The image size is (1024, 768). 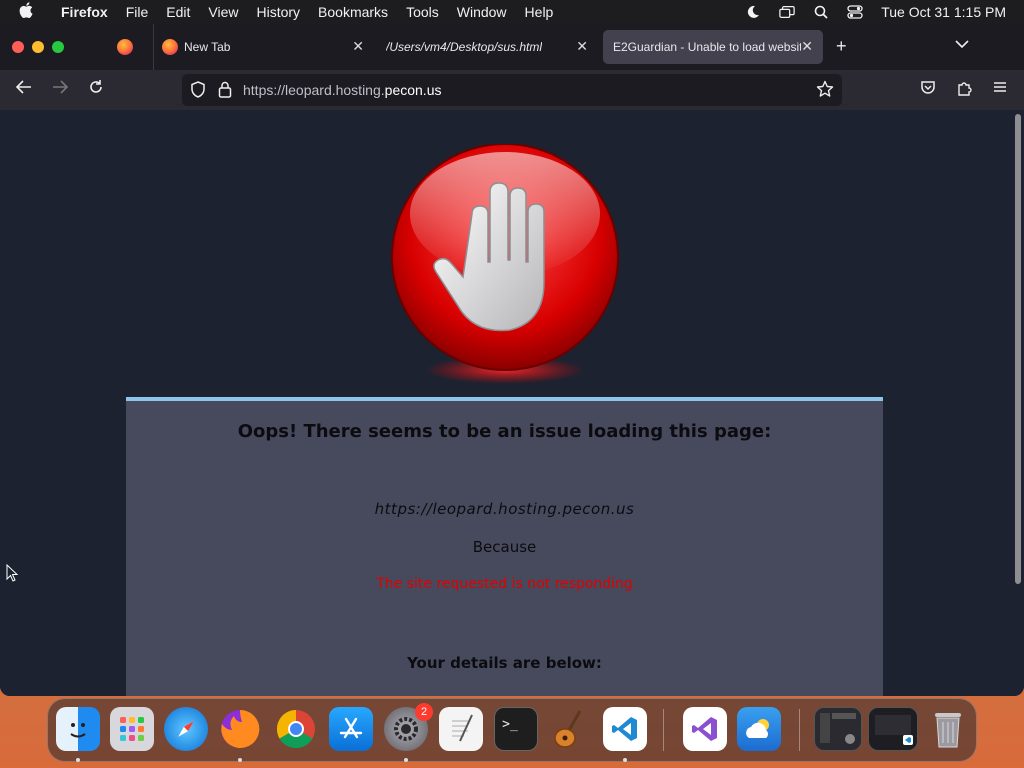 What do you see at coordinates (186, 729) in the screenshot?
I see `safari-icon` at bounding box center [186, 729].